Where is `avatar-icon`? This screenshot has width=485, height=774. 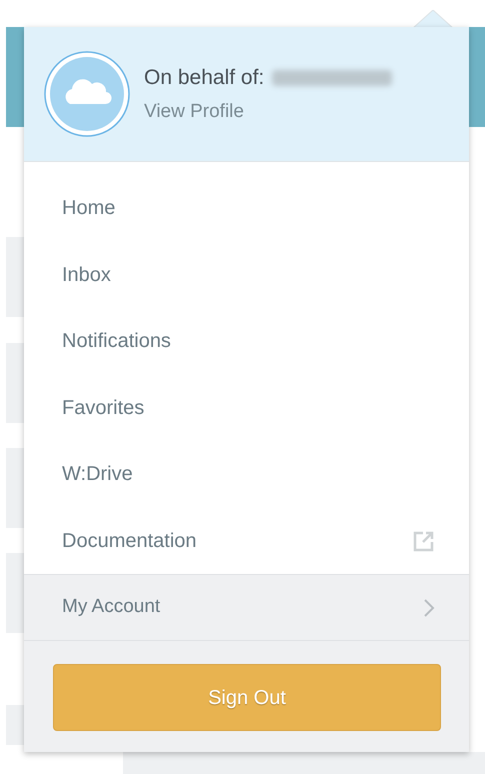
avatar-icon is located at coordinates (87, 94).